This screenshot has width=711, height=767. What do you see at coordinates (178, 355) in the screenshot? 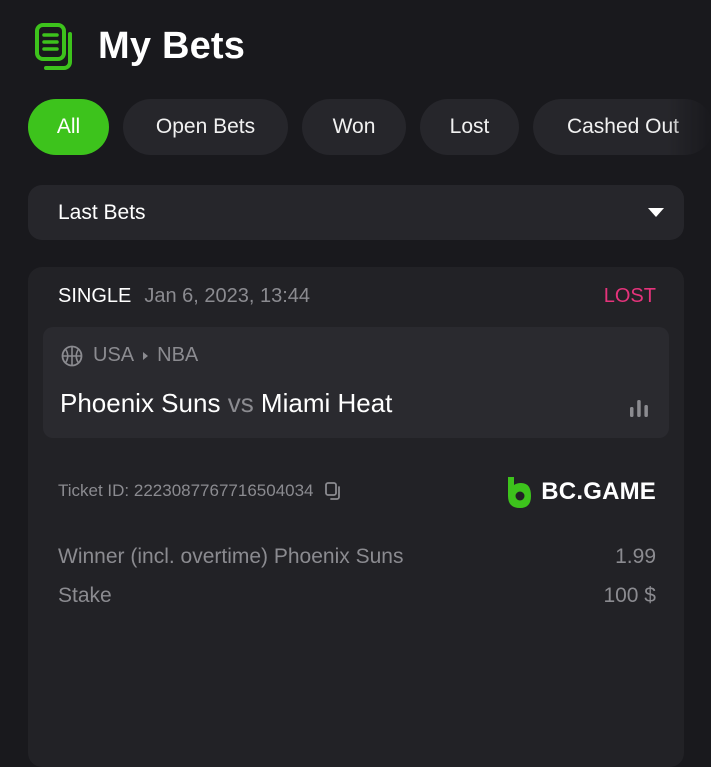
I see `event-league: NBA` at bounding box center [178, 355].